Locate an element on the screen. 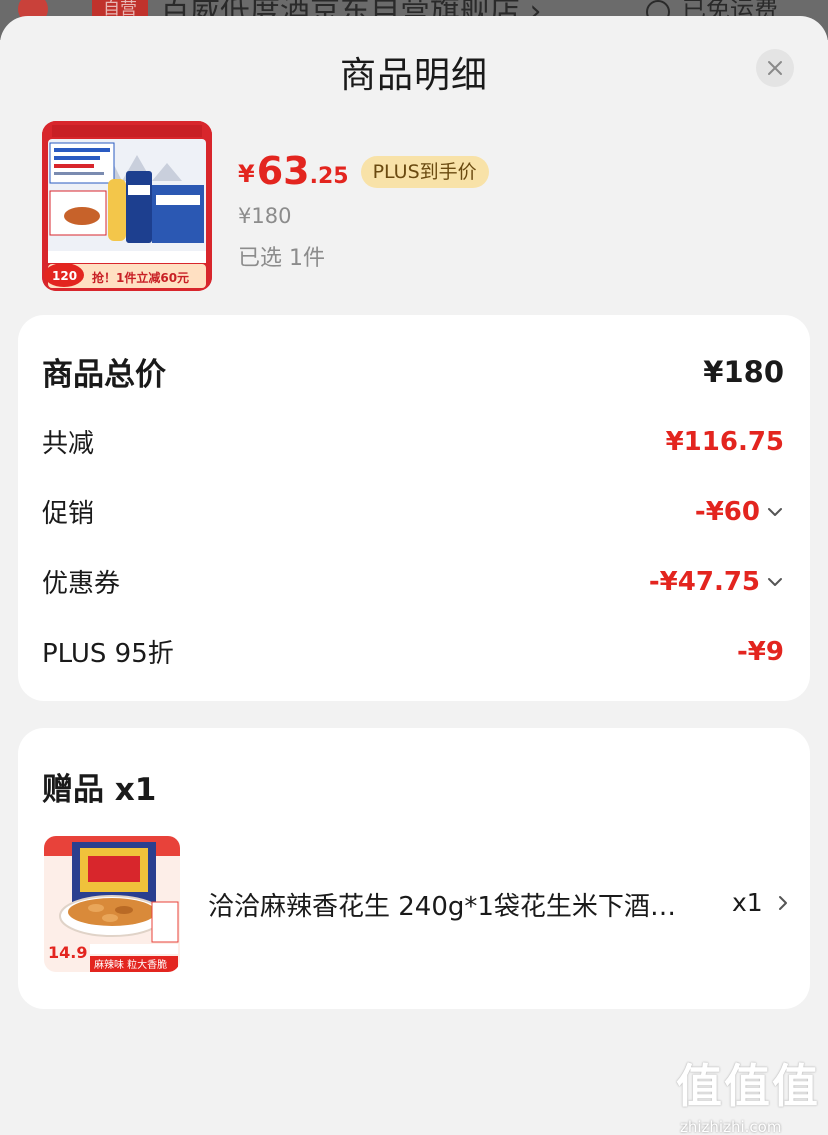  plus-discount-label: PLUS 95折 is located at coordinates (108, 654).